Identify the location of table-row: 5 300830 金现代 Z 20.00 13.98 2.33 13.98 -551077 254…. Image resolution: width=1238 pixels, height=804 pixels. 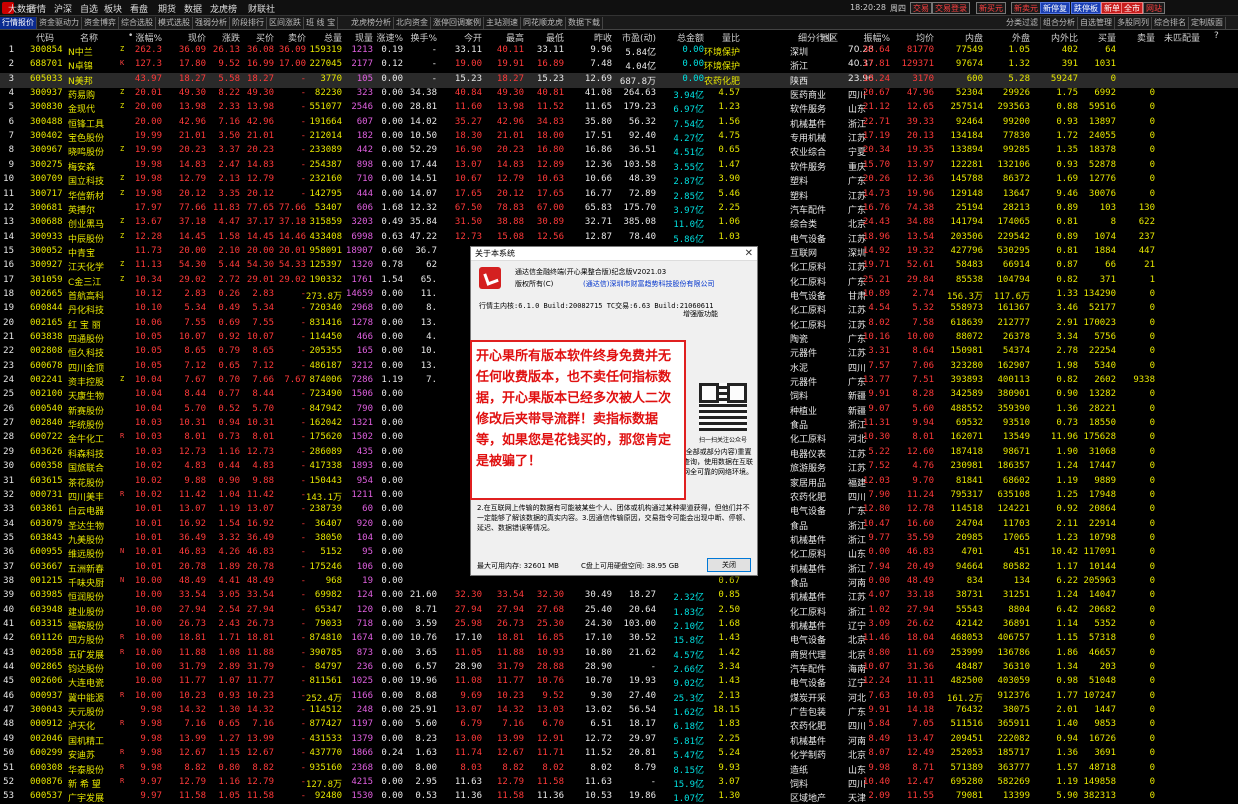
(619, 108).